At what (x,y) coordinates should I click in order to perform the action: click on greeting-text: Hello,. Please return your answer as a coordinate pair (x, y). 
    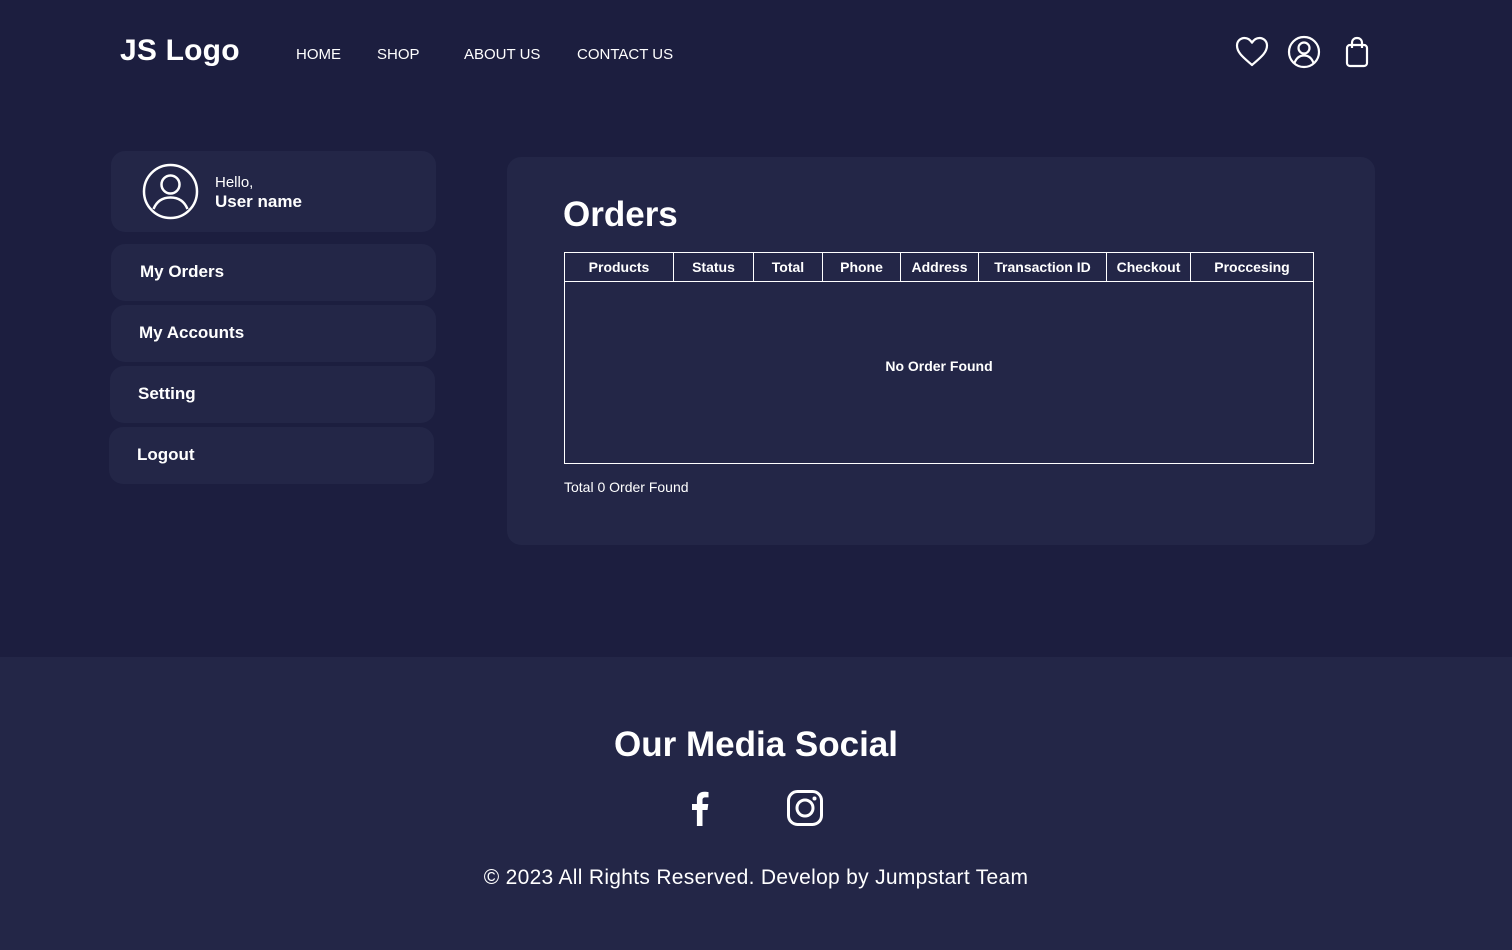
    Looking at the image, I should click on (234, 182).